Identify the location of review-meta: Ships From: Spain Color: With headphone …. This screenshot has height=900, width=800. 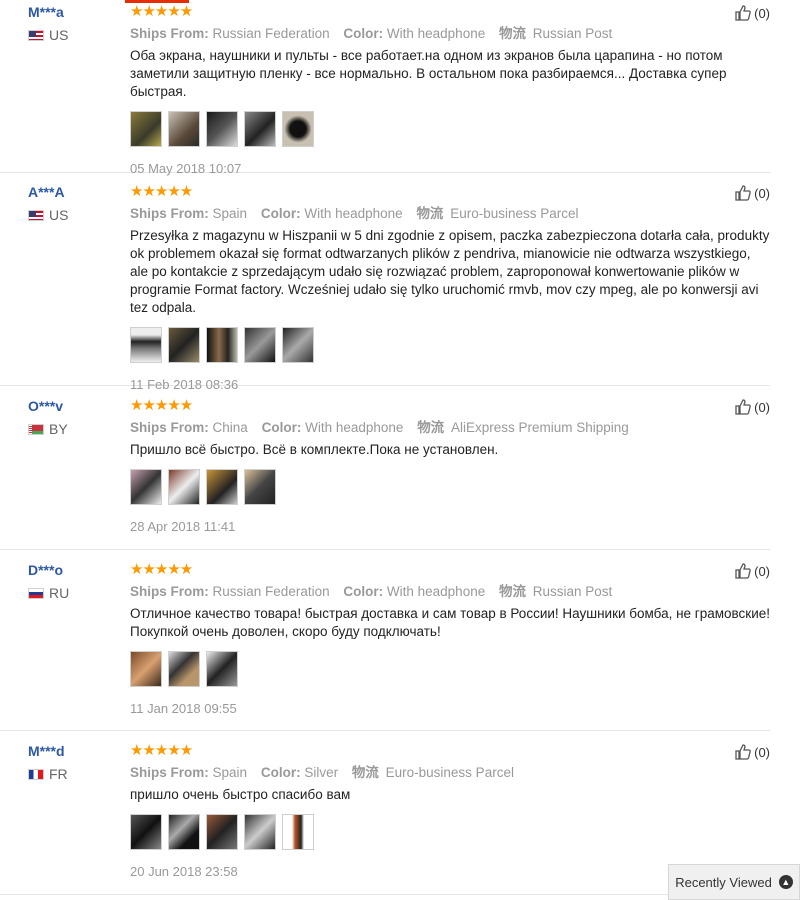
(450, 214).